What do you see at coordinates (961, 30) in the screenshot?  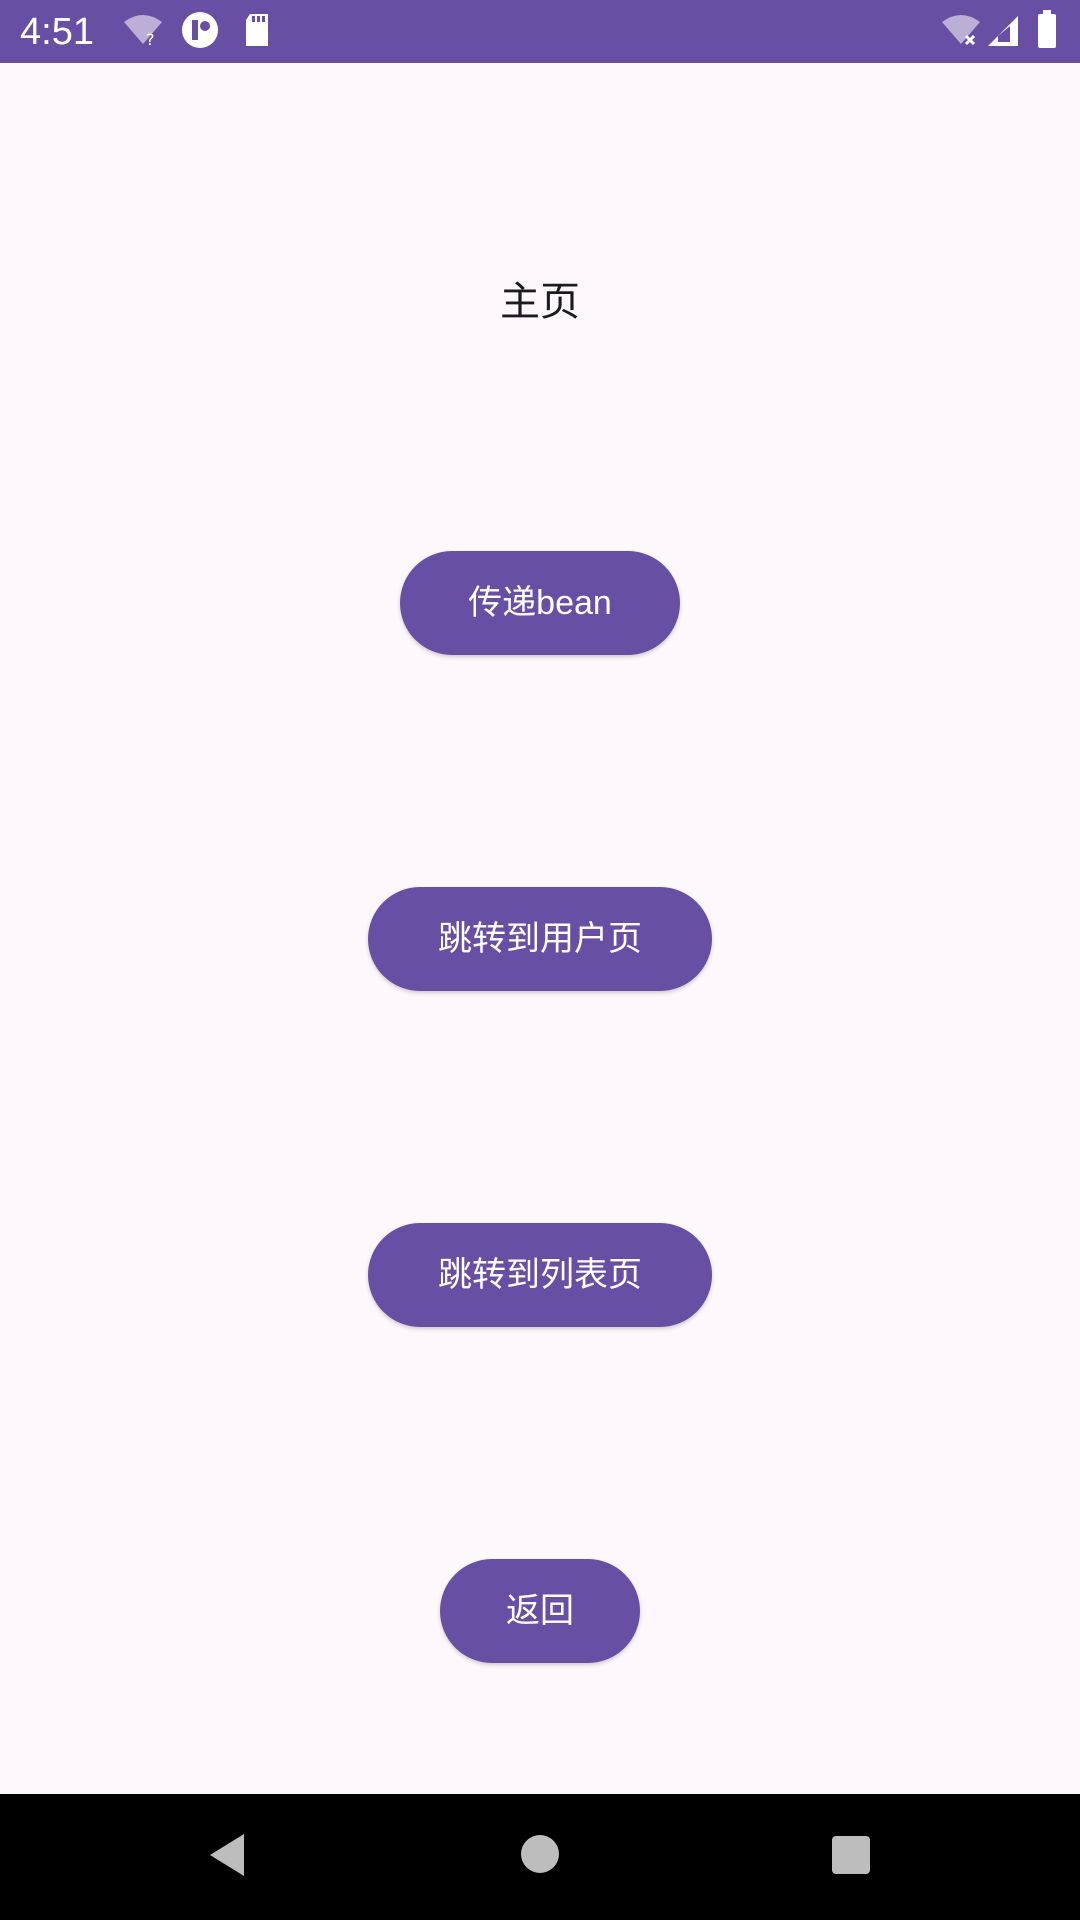 I see `wifi-x-icon` at bounding box center [961, 30].